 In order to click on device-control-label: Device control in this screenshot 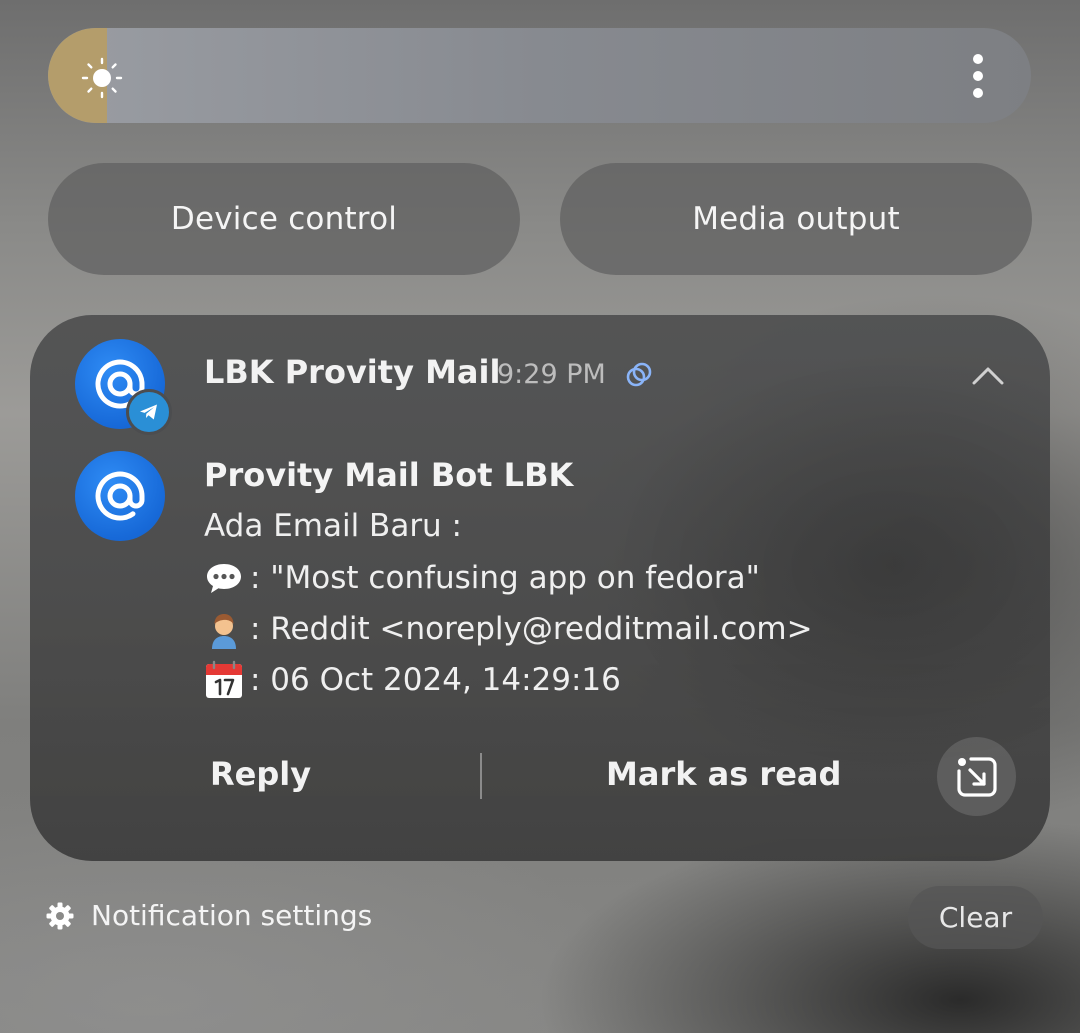, I will do `click(284, 219)`.